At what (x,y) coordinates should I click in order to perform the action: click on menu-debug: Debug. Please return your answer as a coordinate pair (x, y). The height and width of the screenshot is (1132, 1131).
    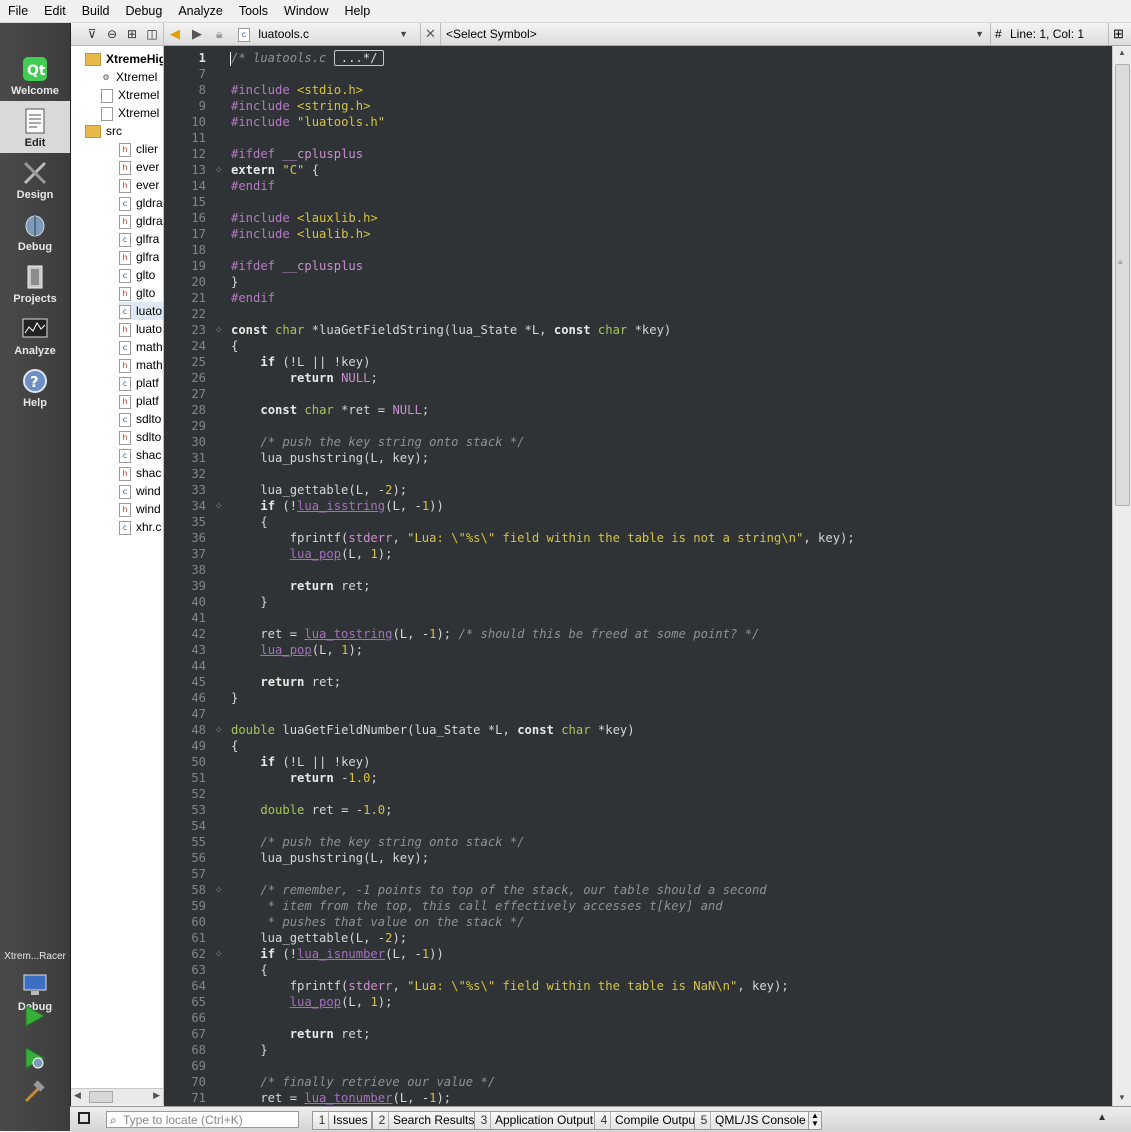
    Looking at the image, I should click on (144, 11).